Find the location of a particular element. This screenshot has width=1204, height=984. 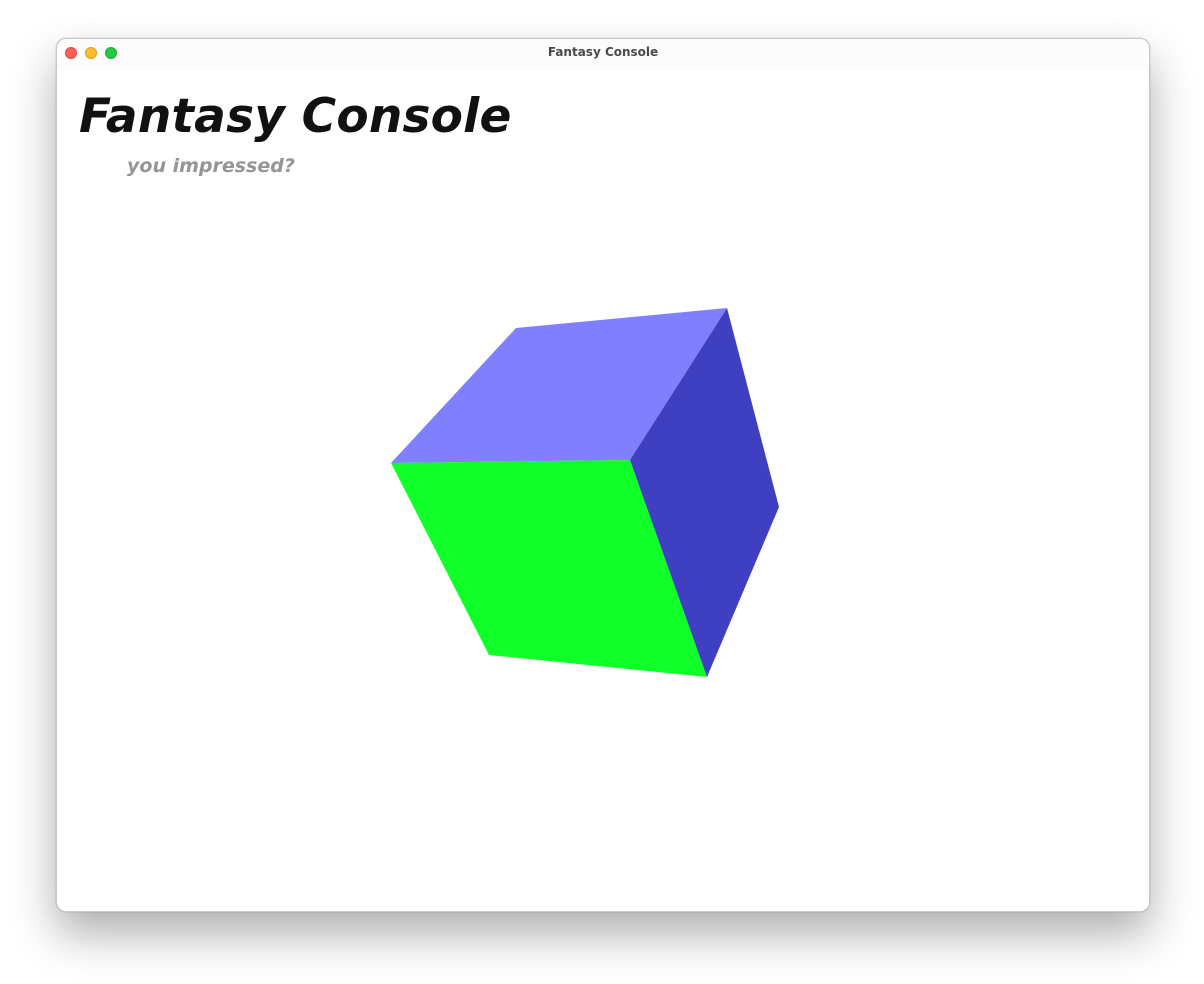

page-header: Fantasy Console you impressed? is located at coordinates (603, 134).